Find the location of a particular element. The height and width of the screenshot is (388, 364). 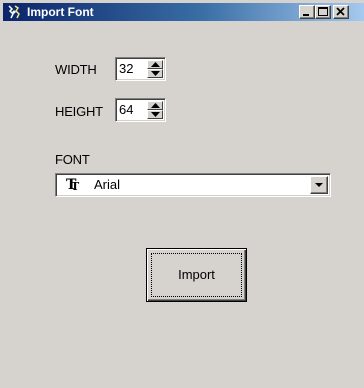

width-label: WIDTH is located at coordinates (76, 69).